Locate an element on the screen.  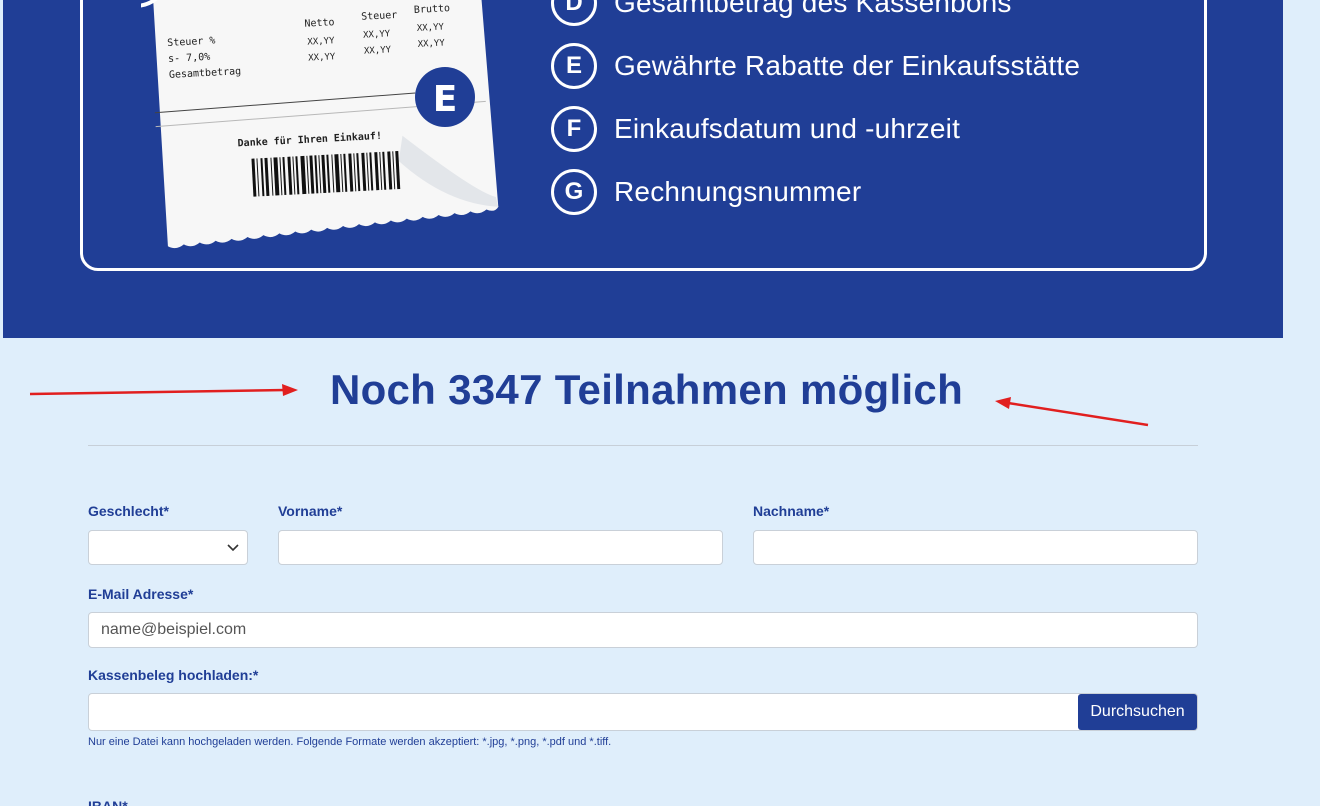
legend-text: Gewährte Rabatte der Einkaufsstätte is located at coordinates (847, 65).